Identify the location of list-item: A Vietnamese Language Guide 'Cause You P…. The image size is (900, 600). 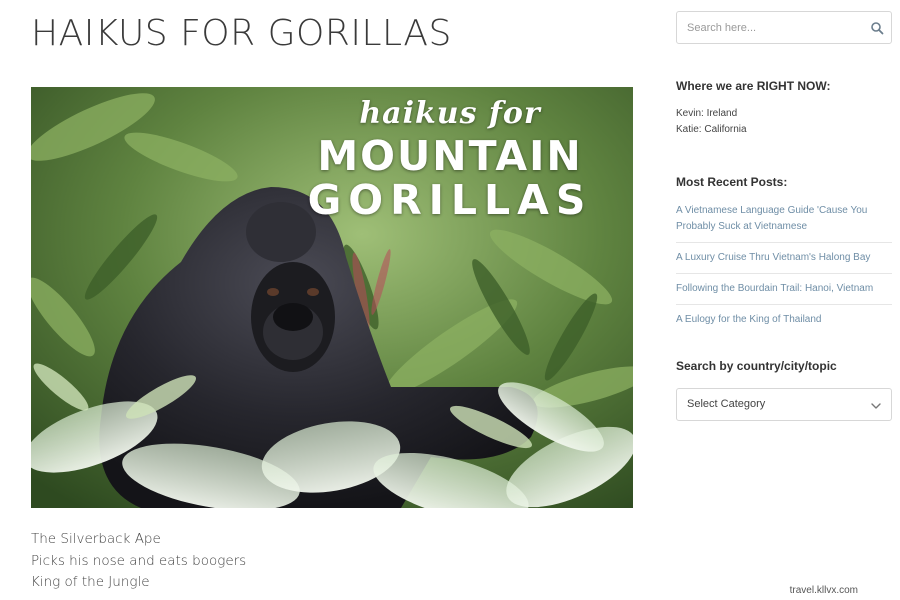
(784, 223).